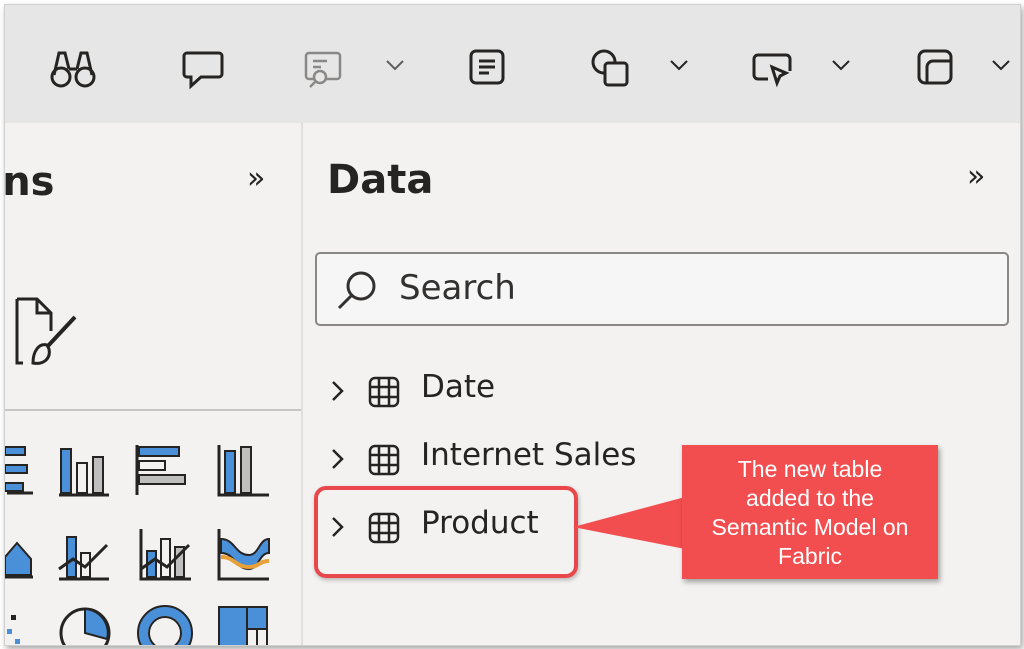 This screenshot has height=649, width=1024. I want to click on table-item-date: Date, so click(489, 391).